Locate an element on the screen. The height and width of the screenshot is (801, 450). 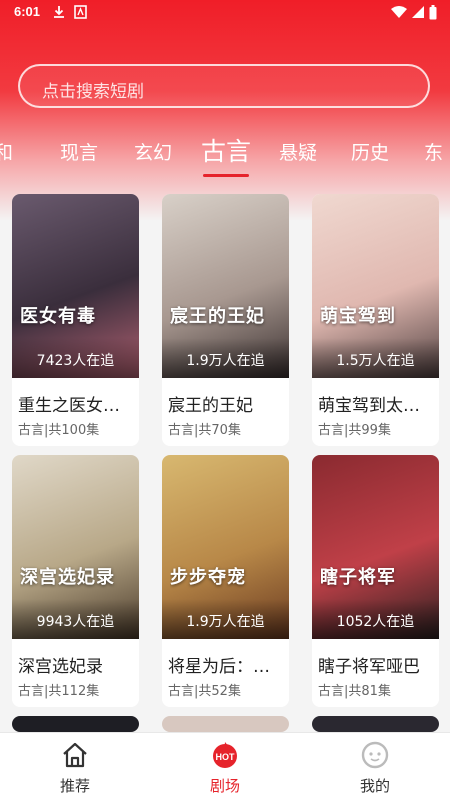
bottom-navigation: 推荐 HOT 剧场 我的 is located at coordinates (225, 766).